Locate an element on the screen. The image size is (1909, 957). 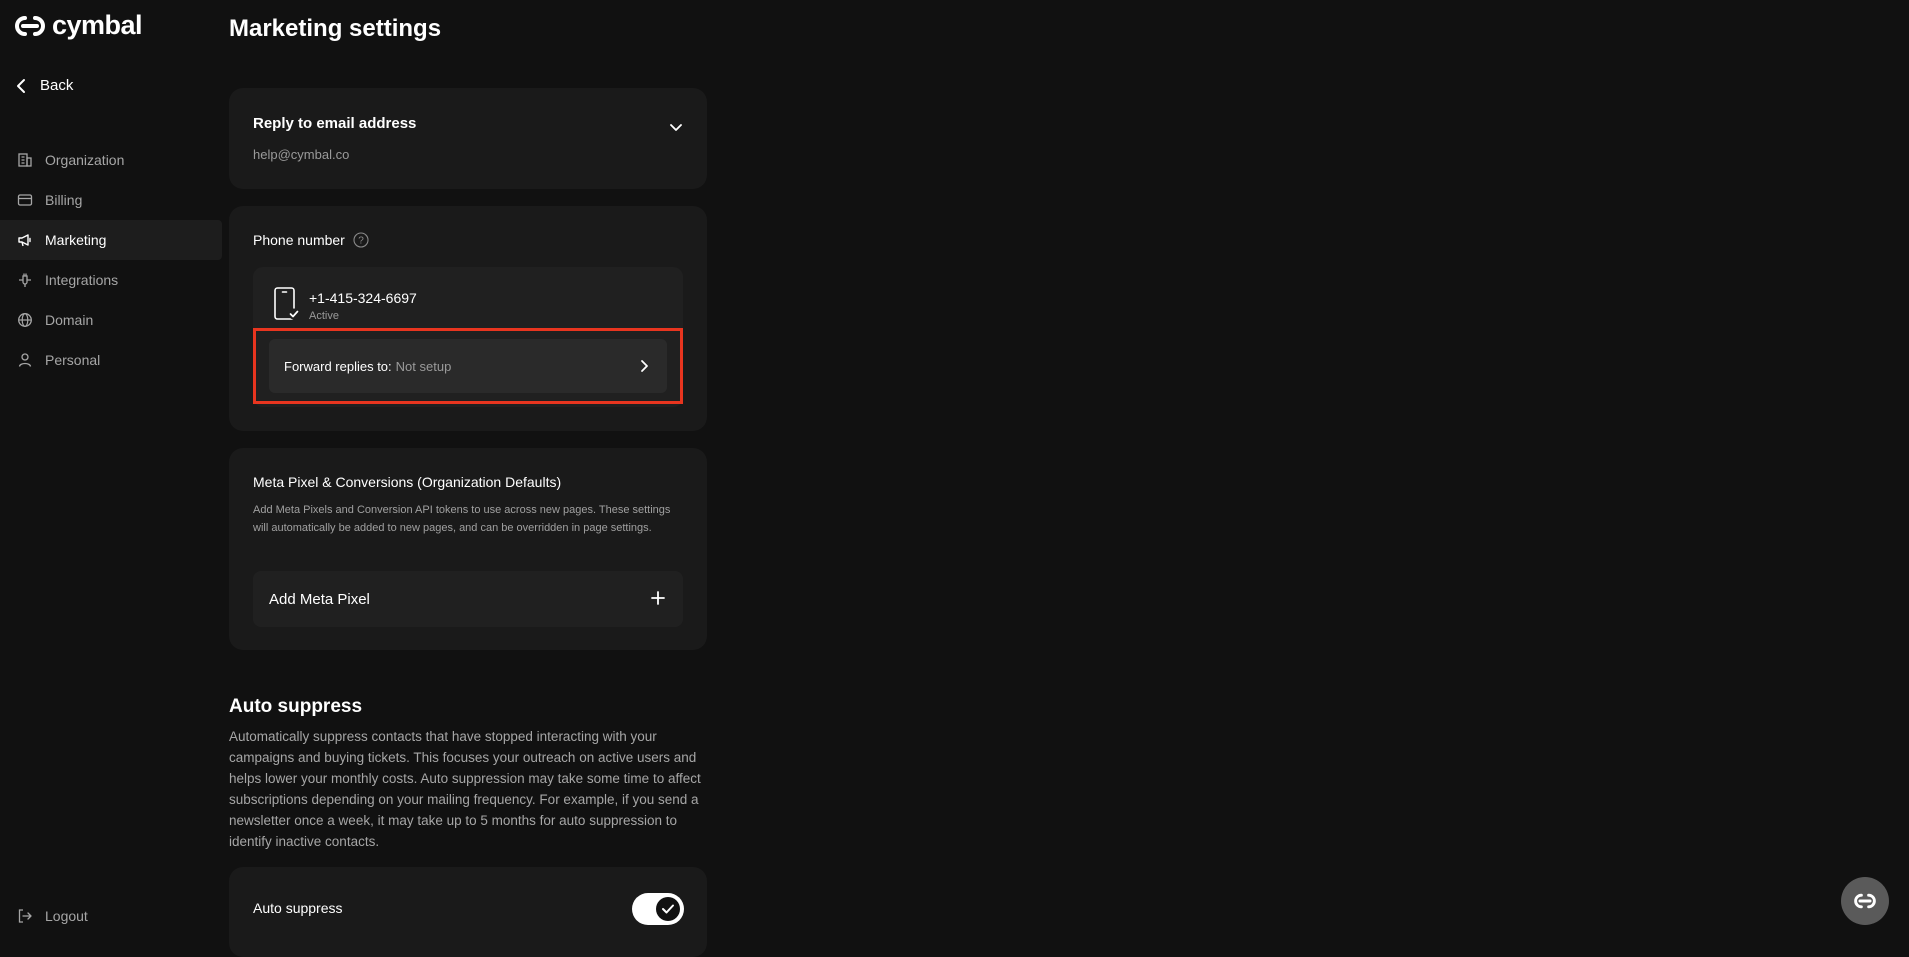
auto-suppress-card: Auto suppress is located at coordinates (468, 912).